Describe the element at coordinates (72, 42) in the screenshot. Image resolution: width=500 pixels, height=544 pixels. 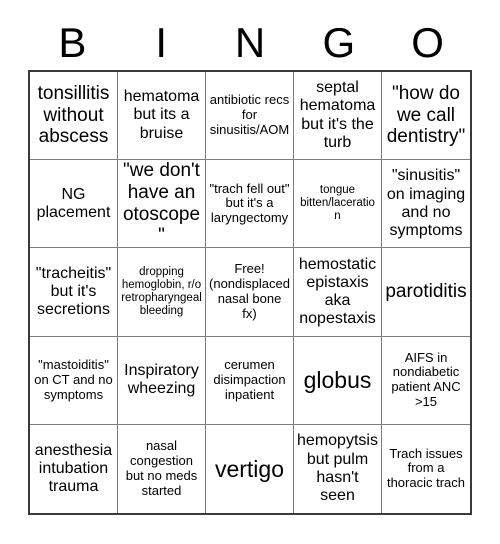
I see `header-letter-b: B` at that location.